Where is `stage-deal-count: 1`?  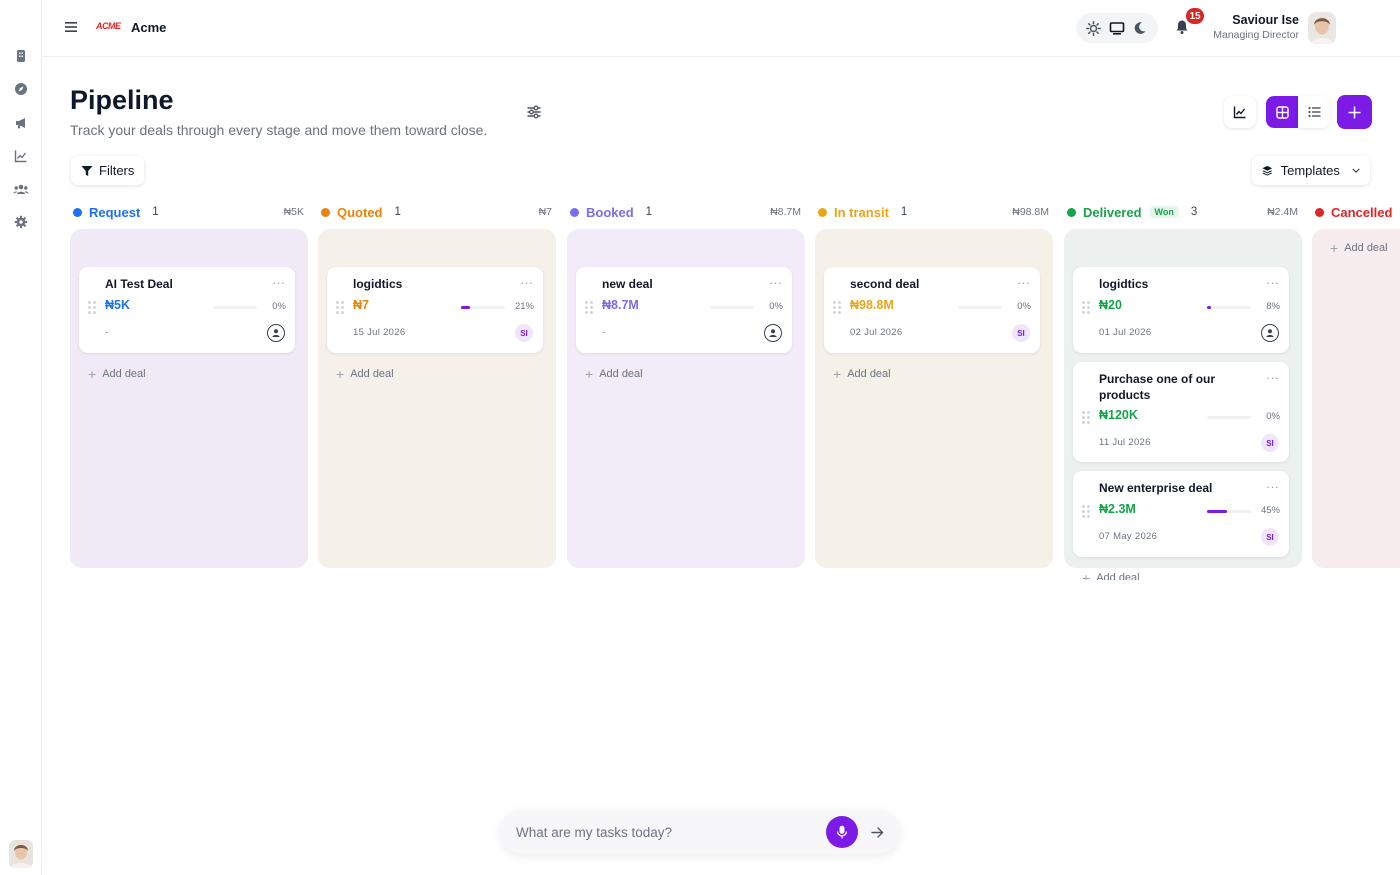
stage-deal-count: 1 is located at coordinates (649, 212).